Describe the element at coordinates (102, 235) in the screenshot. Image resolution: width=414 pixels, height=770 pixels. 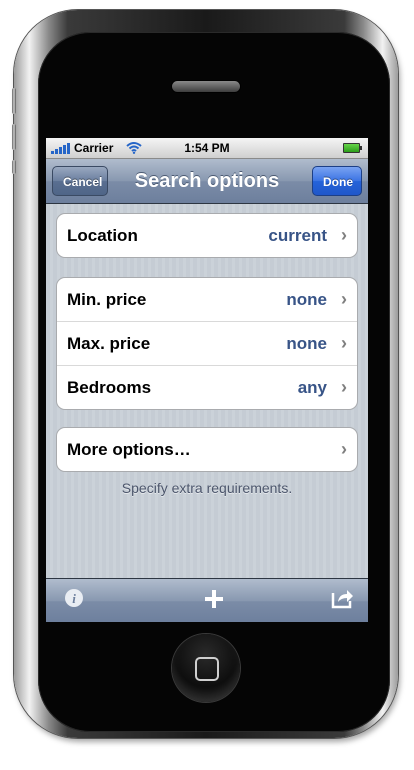
I see `row-label: Location` at that location.